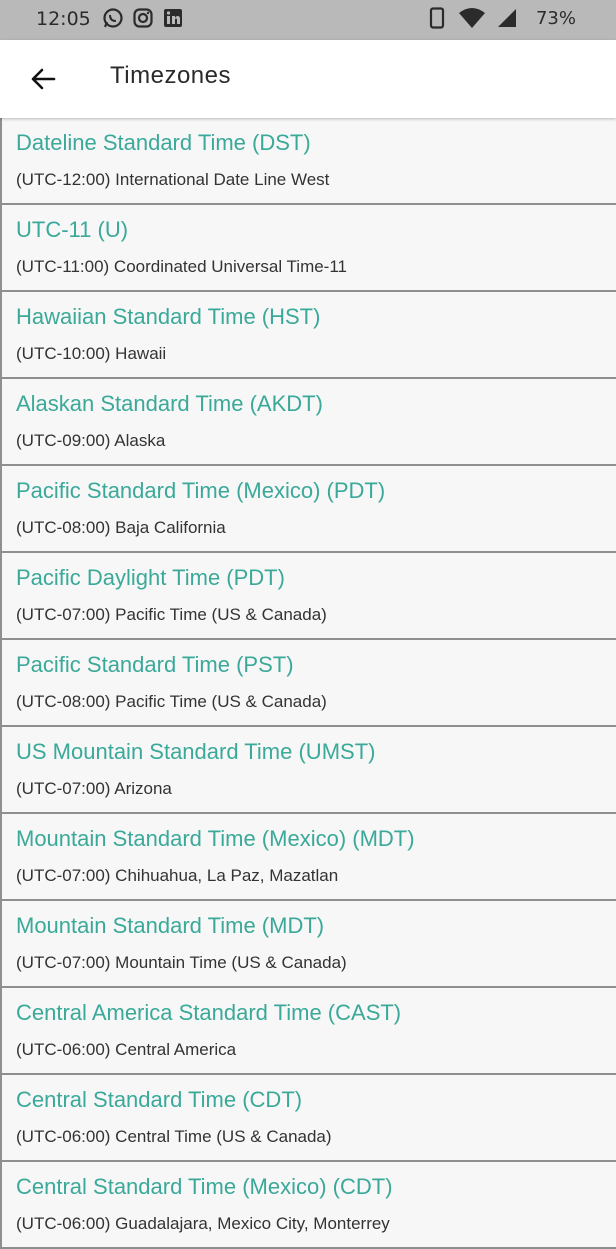 The image size is (616, 1249). What do you see at coordinates (159, 1099) in the screenshot?
I see `timezone-name: Central Standard Time (CDT)` at bounding box center [159, 1099].